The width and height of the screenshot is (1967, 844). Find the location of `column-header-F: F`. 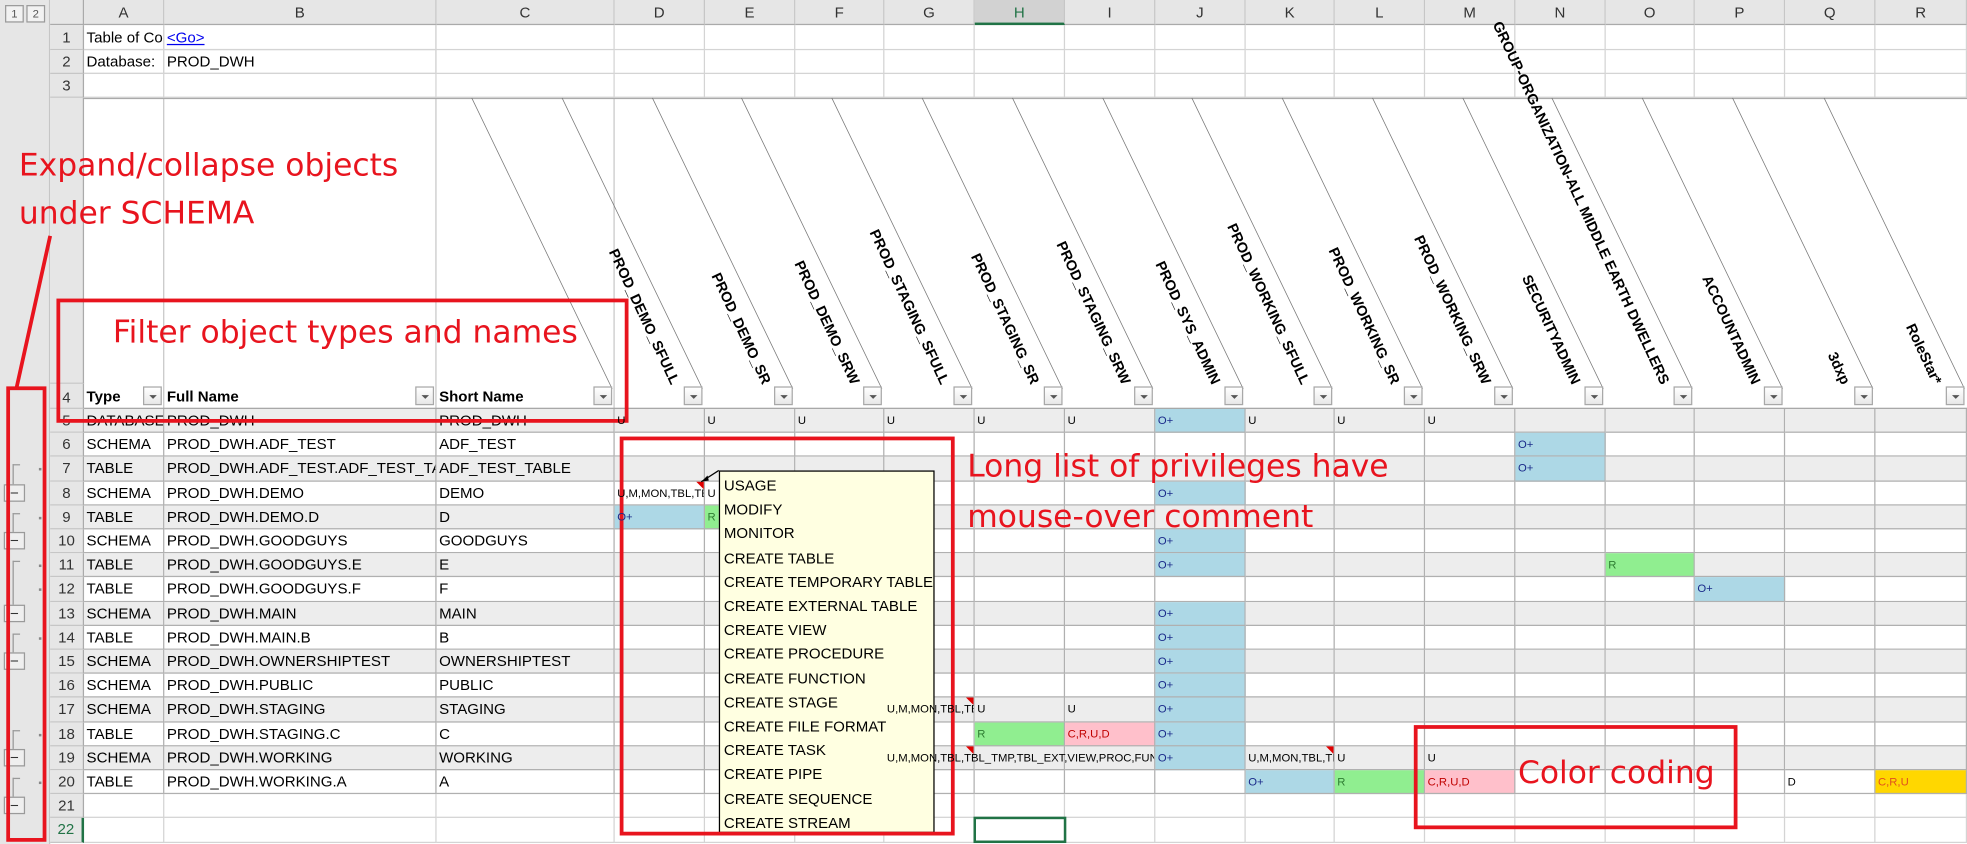

column-header-F: F is located at coordinates (840, 13).